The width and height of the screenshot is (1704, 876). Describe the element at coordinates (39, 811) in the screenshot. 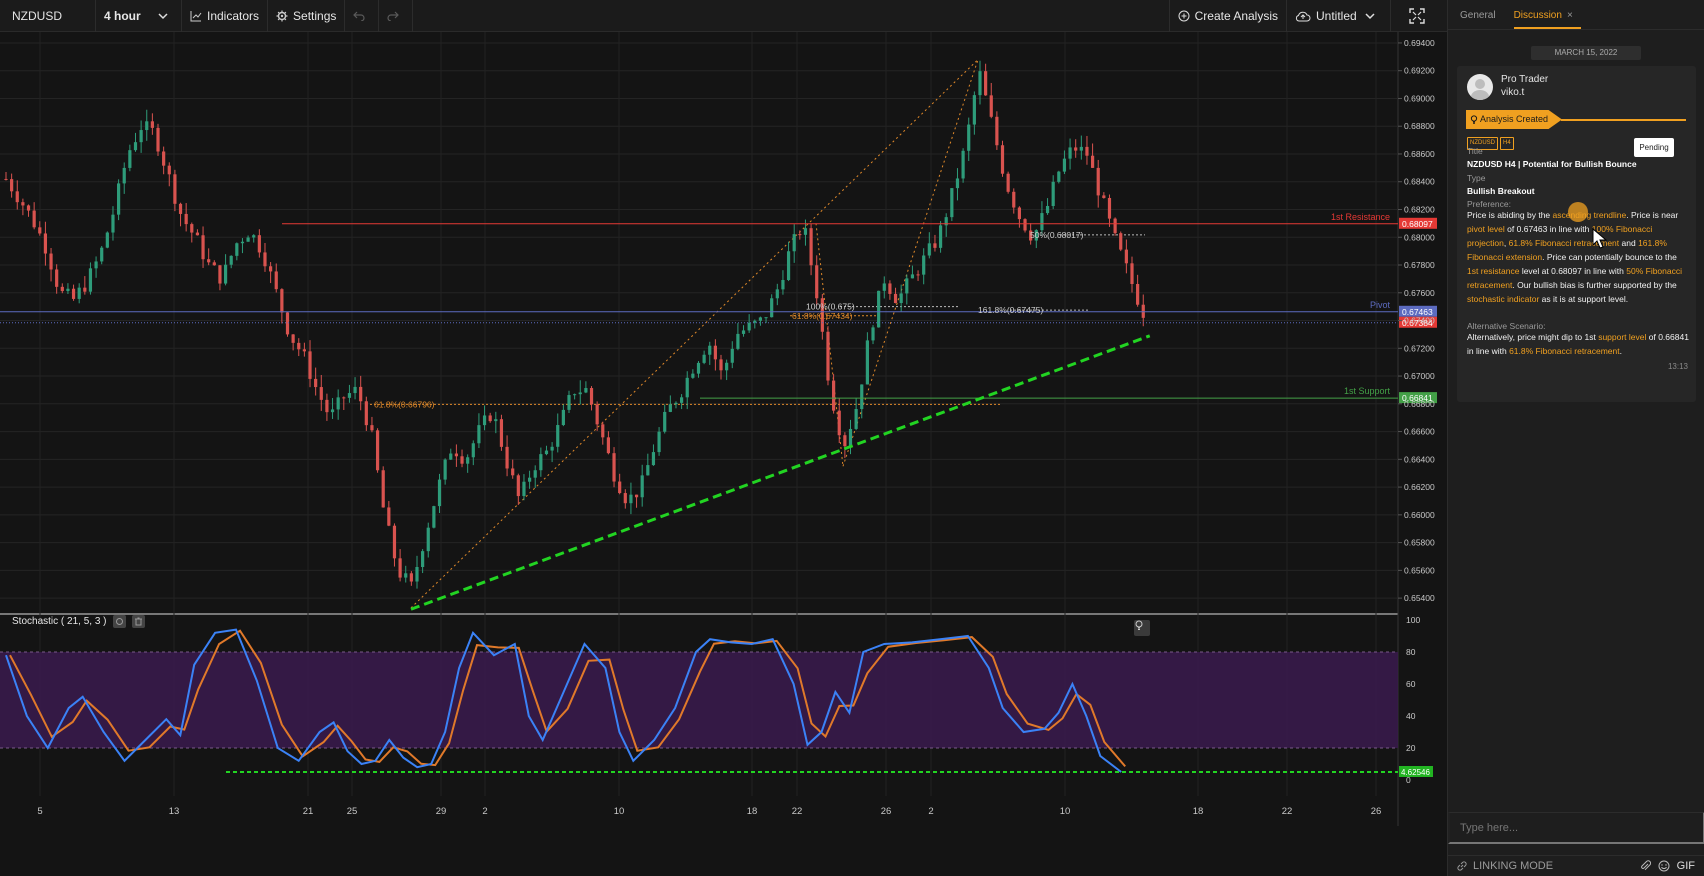

I see `time-tick-label: 5` at that location.